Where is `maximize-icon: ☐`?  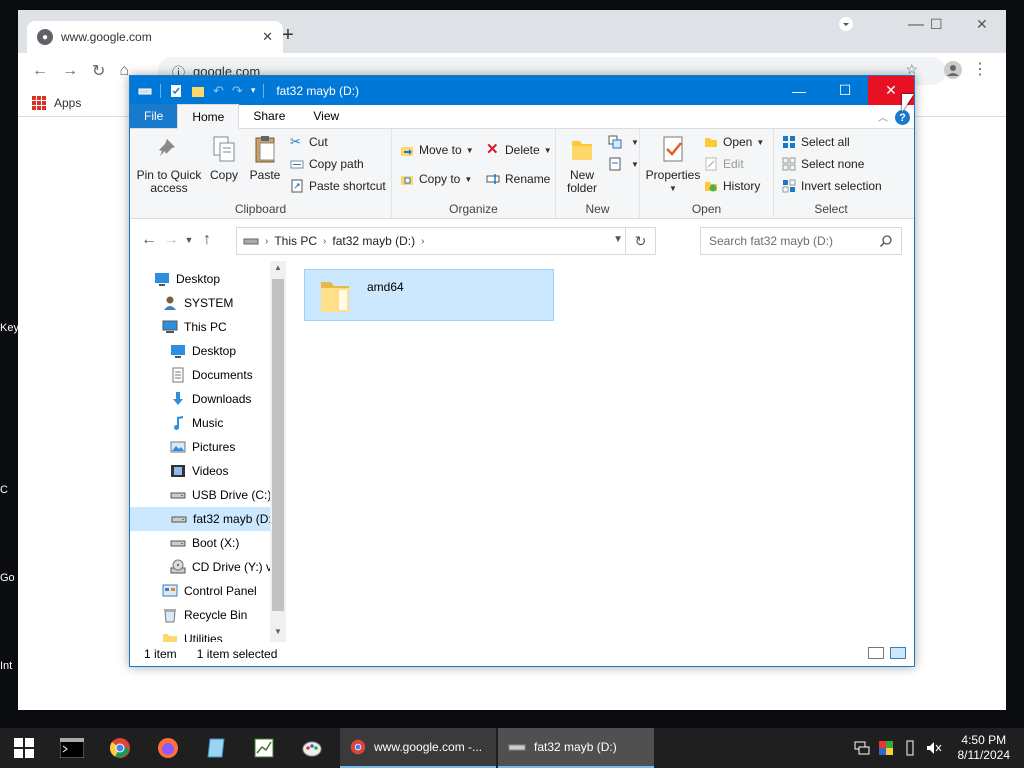 maximize-icon: ☐ is located at coordinates (936, 24).